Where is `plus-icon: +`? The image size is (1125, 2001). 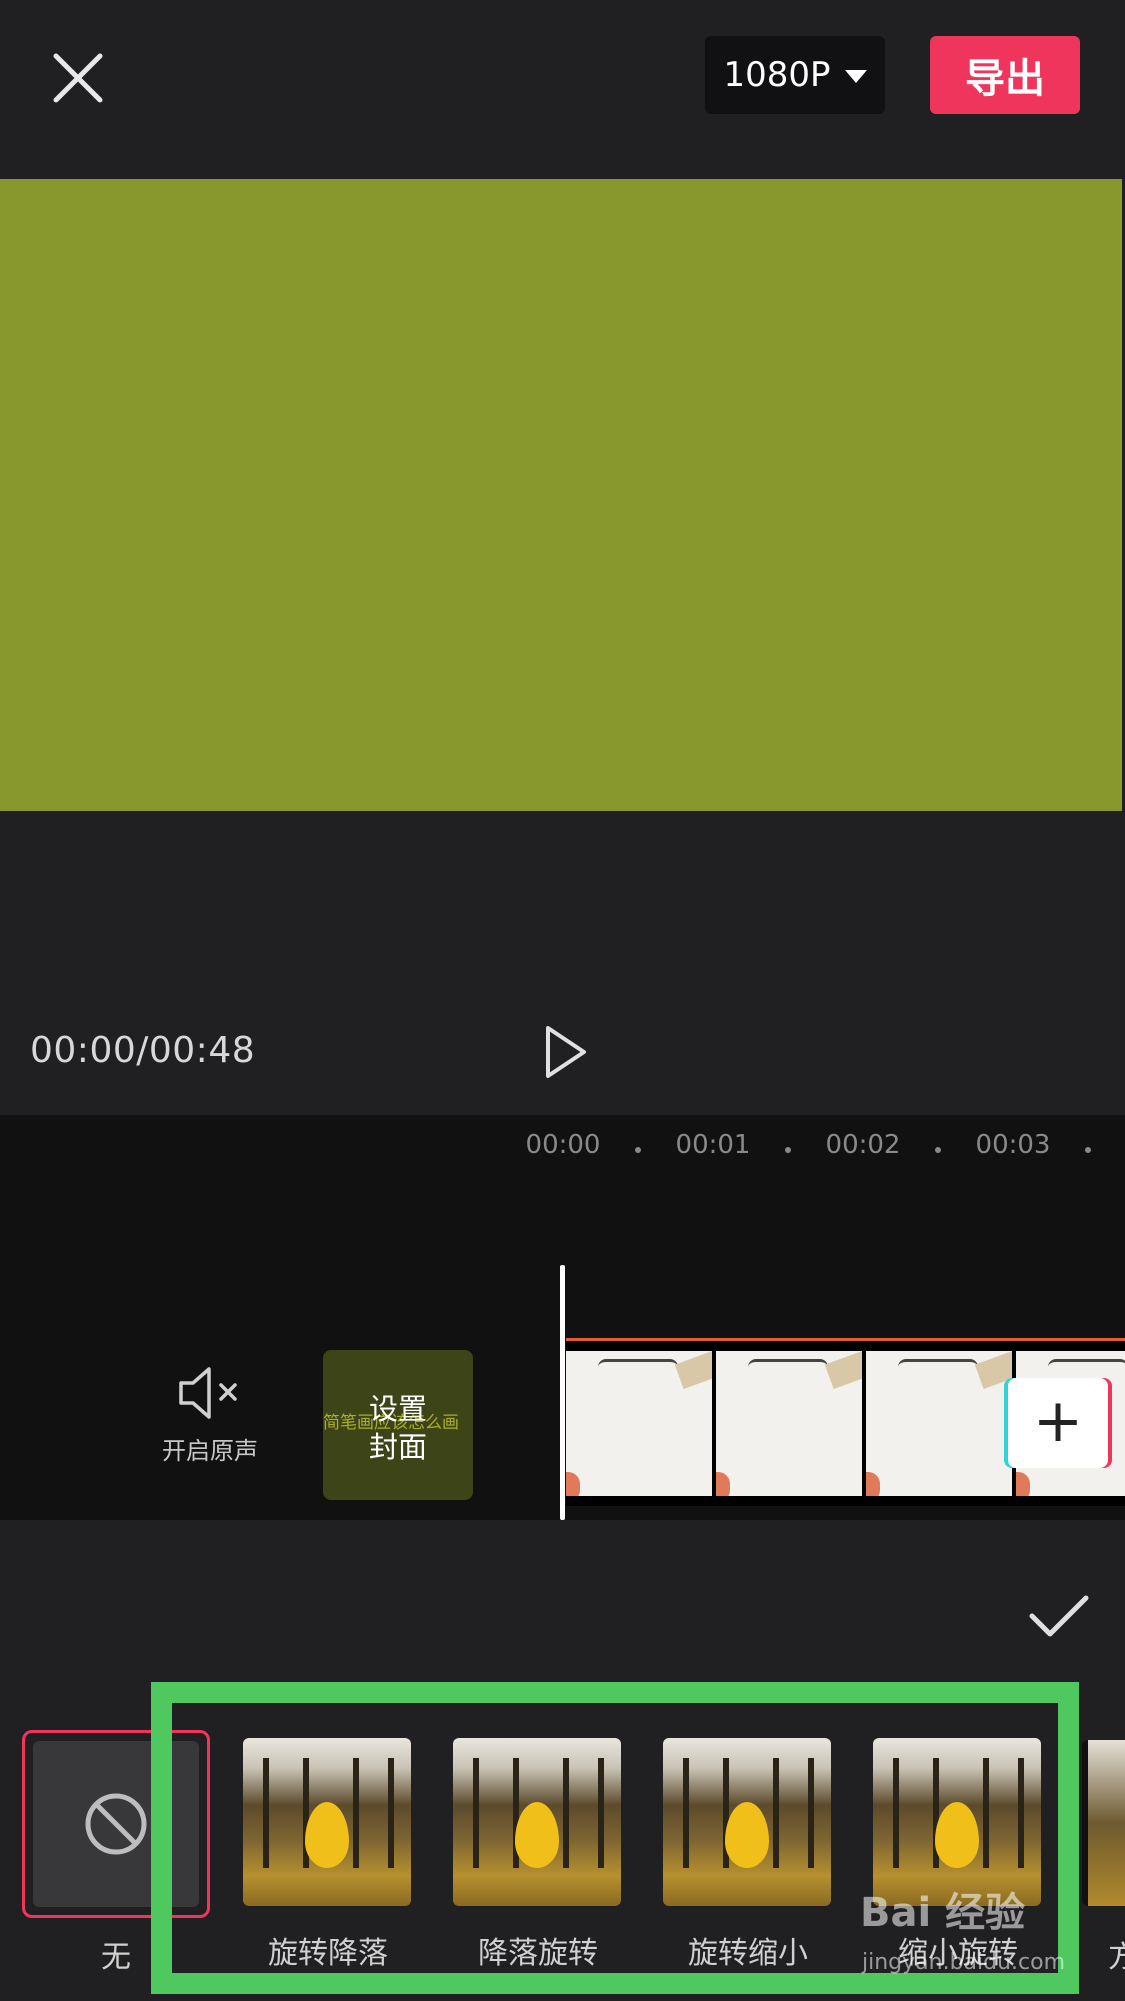 plus-icon: + is located at coordinates (1058, 1421).